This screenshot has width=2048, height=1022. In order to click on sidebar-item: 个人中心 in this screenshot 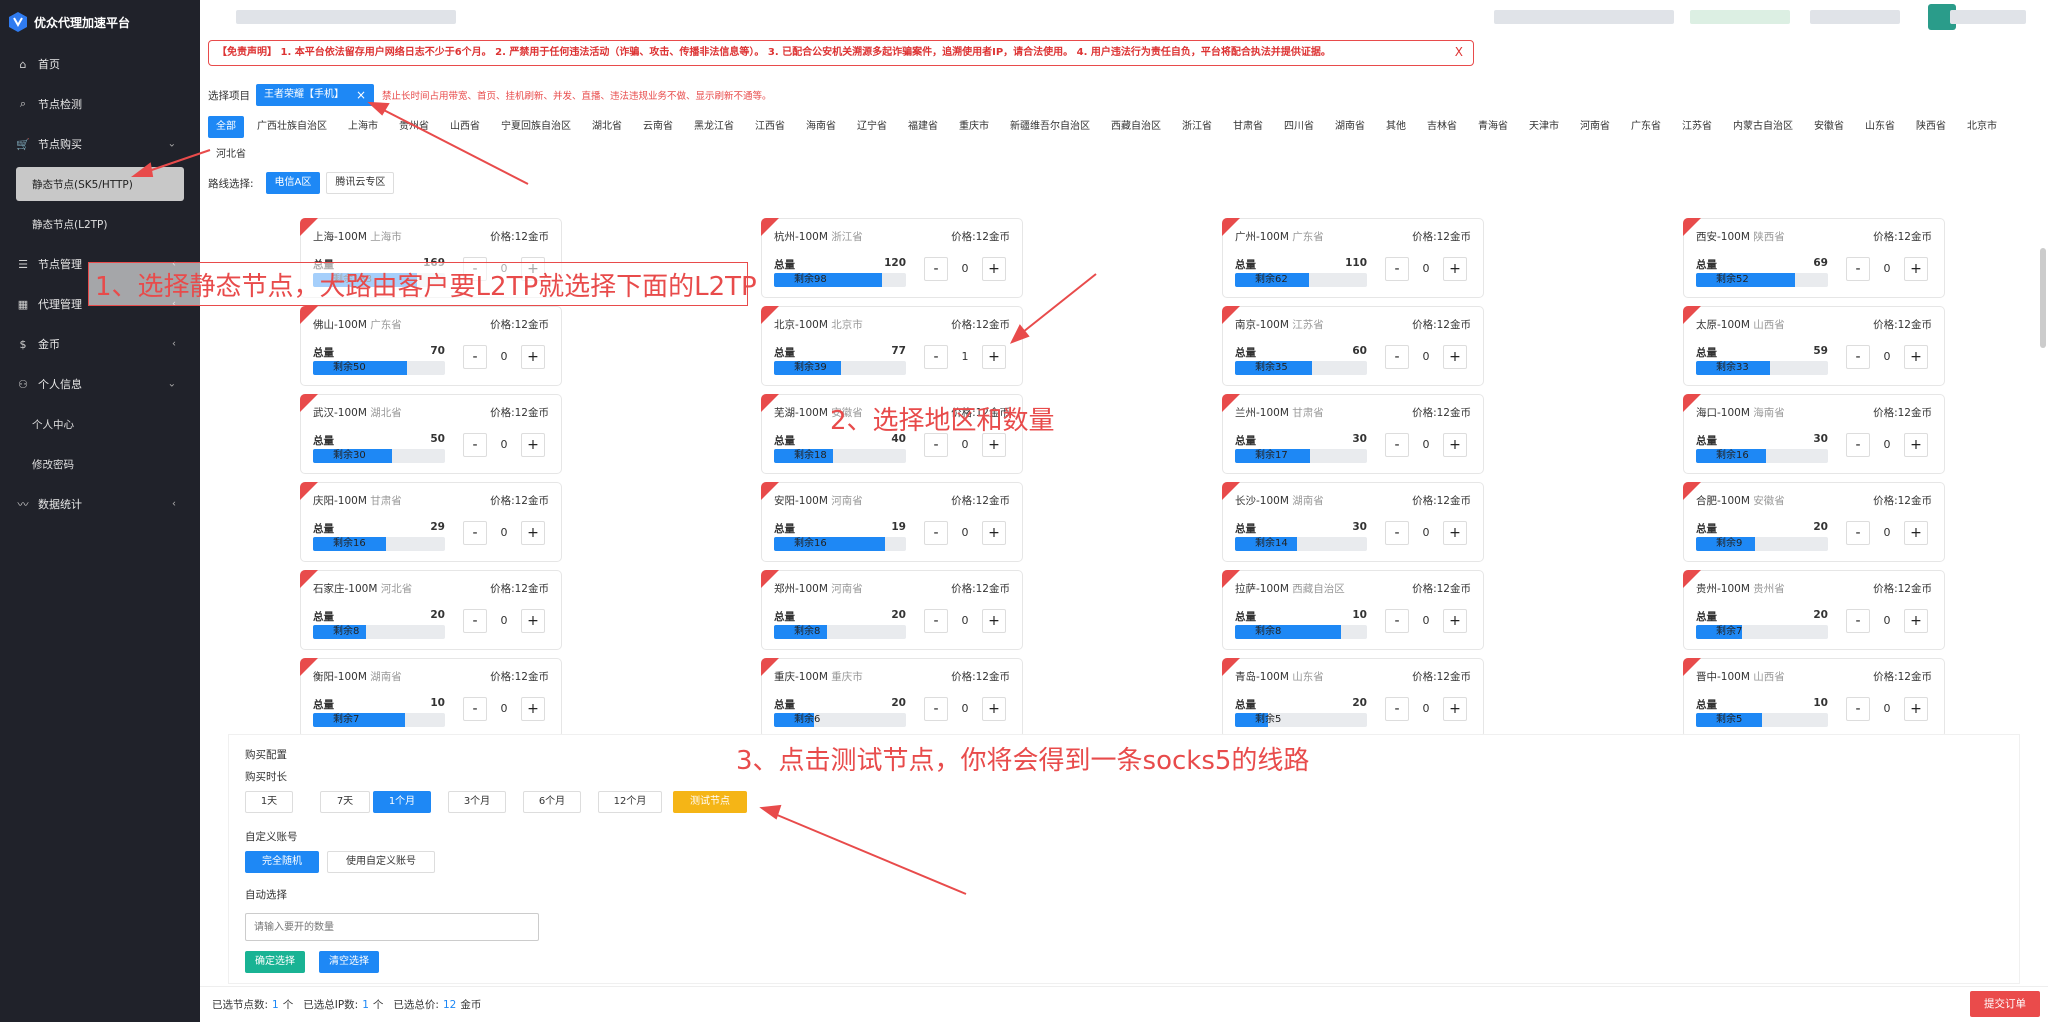, I will do `click(100, 424)`.